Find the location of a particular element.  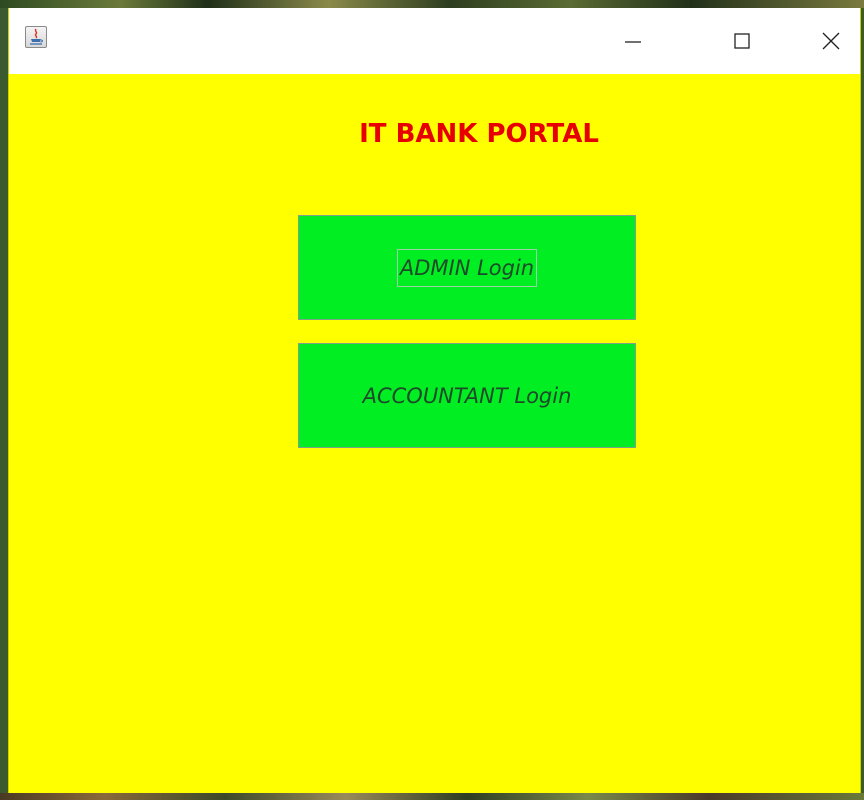

desktop-background-bottom is located at coordinates (432, 796).